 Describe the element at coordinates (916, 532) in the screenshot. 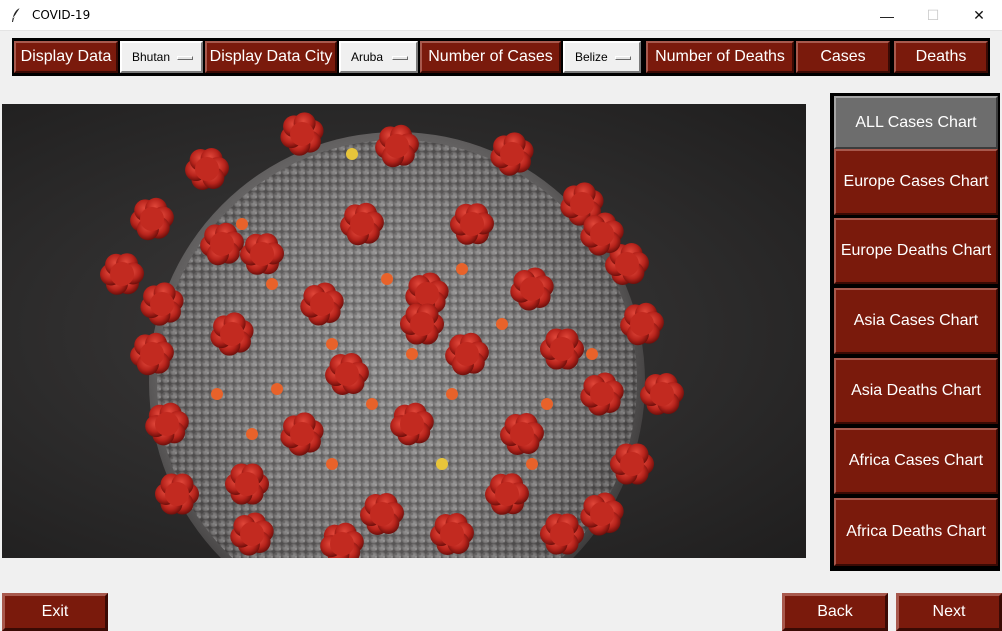

I see `africa-deaths-chart-button: Africa Deaths Chart` at that location.